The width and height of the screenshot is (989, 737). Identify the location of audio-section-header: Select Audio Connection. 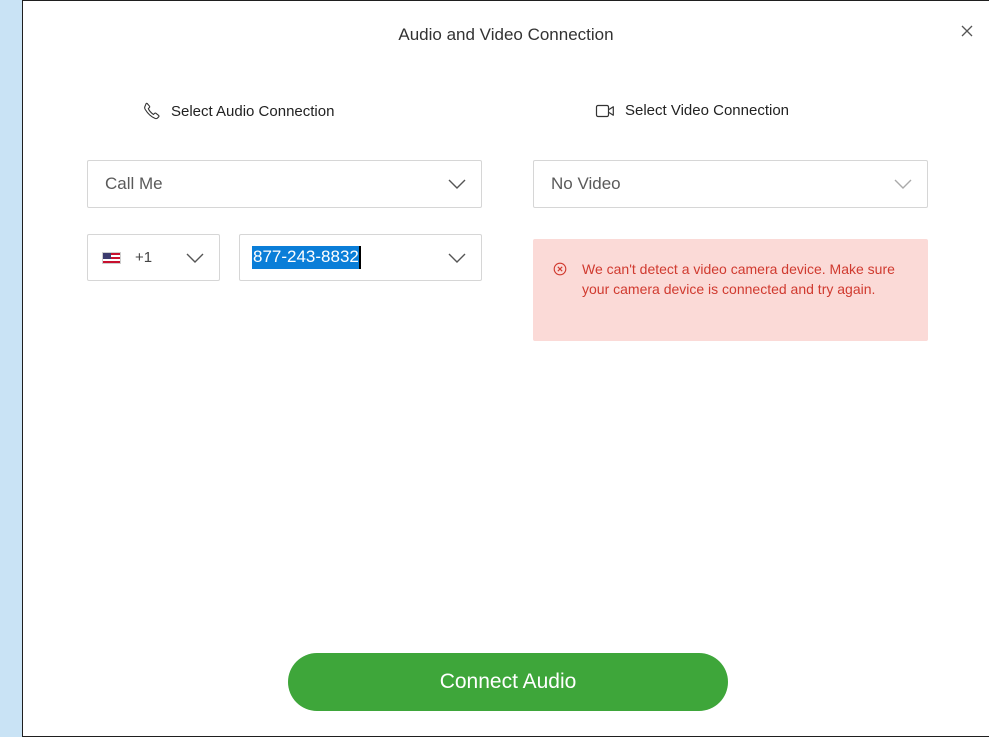
(238, 111).